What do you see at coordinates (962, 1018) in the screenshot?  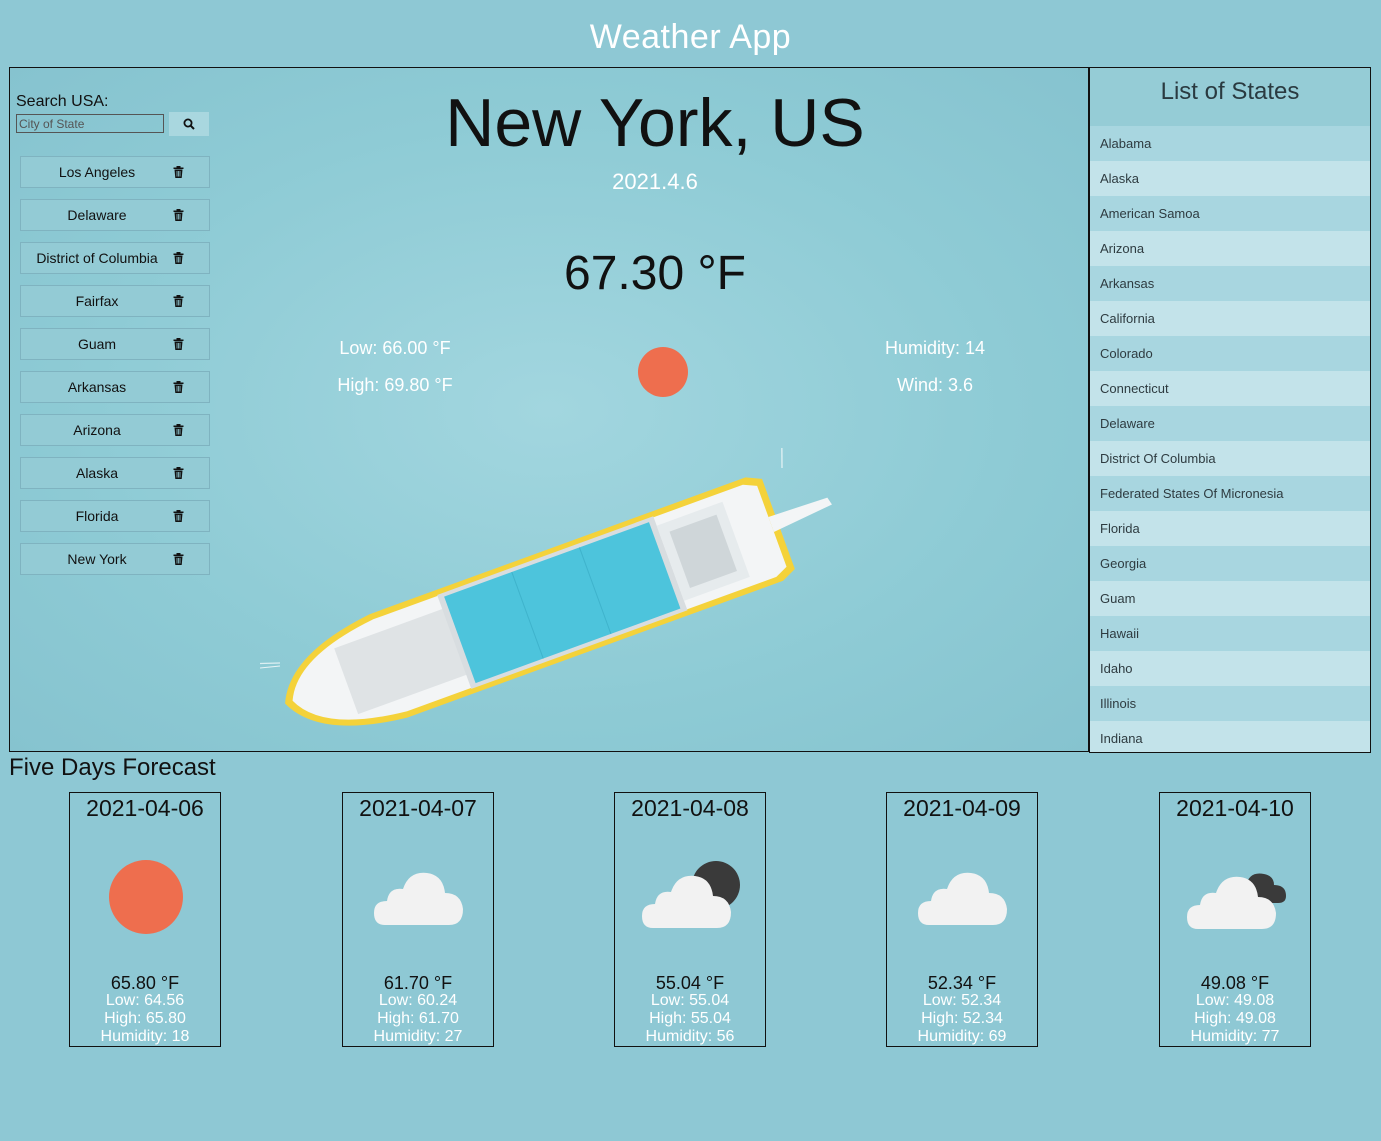 I see `forecast-high: High: 52.34` at bounding box center [962, 1018].